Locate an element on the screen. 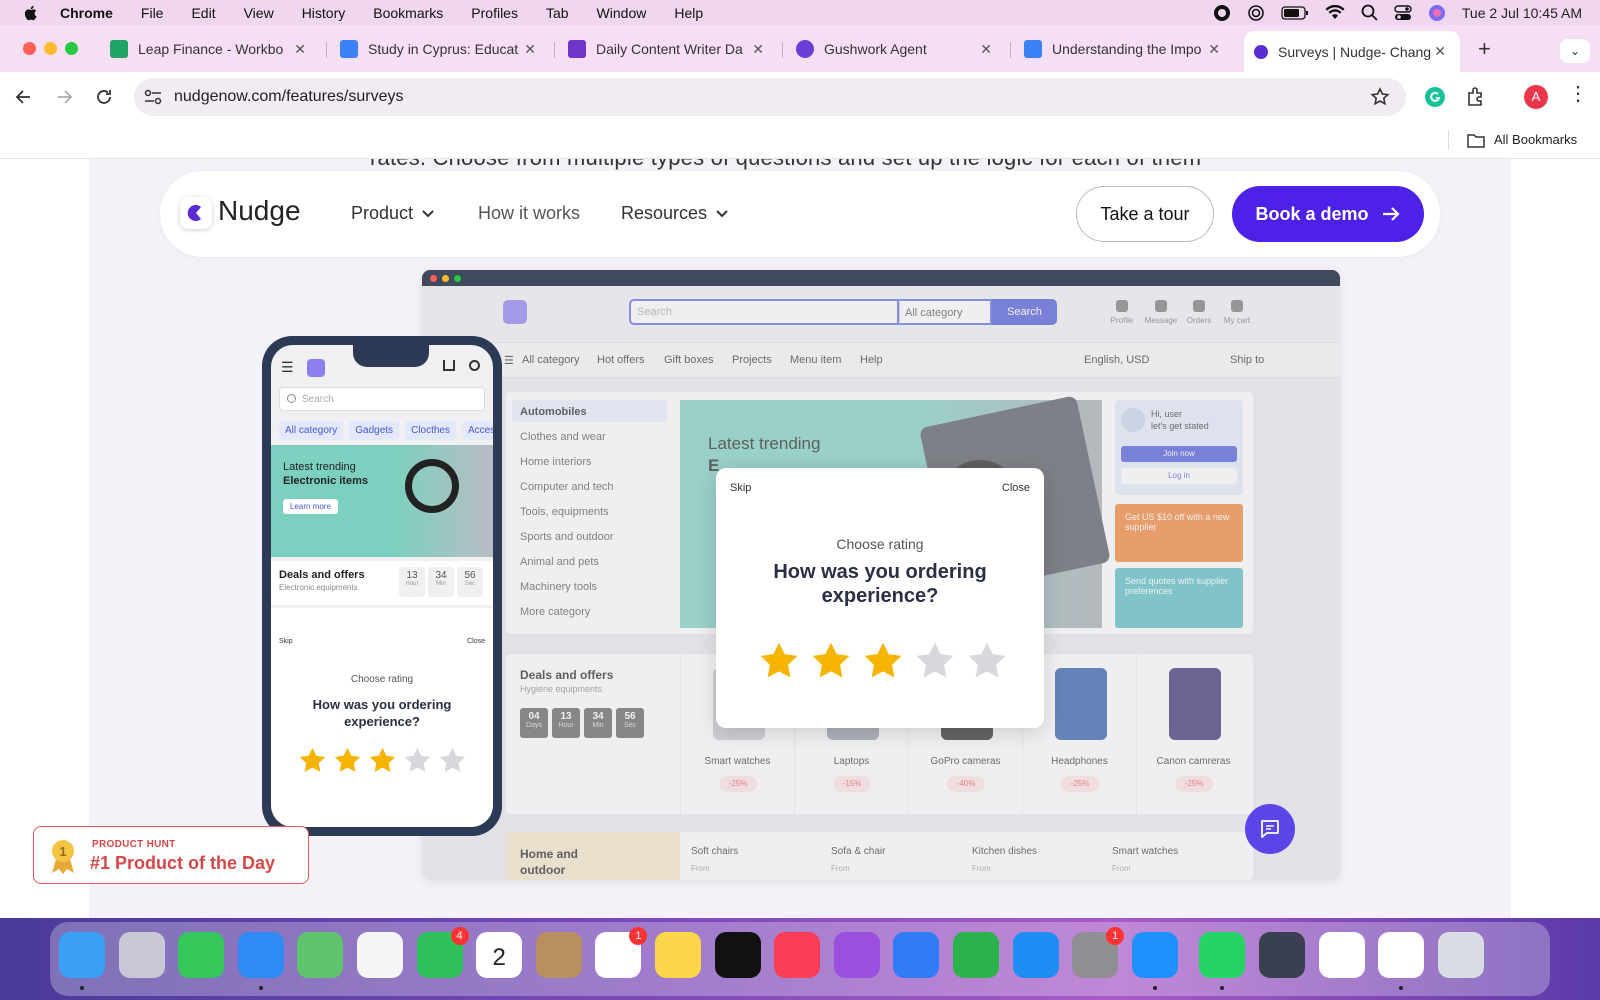 Image resolution: width=1600 pixels, height=1000 pixels. mail-icon is located at coordinates (260, 955).